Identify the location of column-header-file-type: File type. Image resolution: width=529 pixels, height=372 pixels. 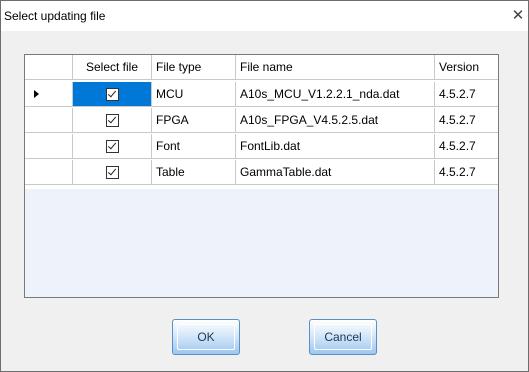
(194, 67).